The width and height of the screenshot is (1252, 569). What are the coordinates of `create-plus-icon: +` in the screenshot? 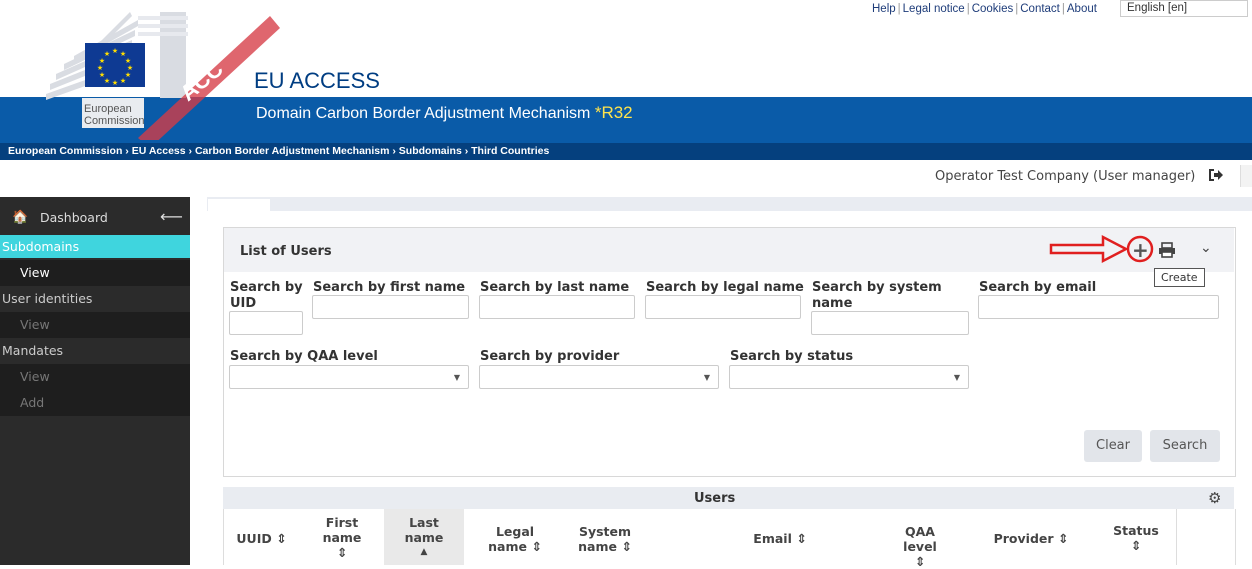 It's located at (1140, 250).